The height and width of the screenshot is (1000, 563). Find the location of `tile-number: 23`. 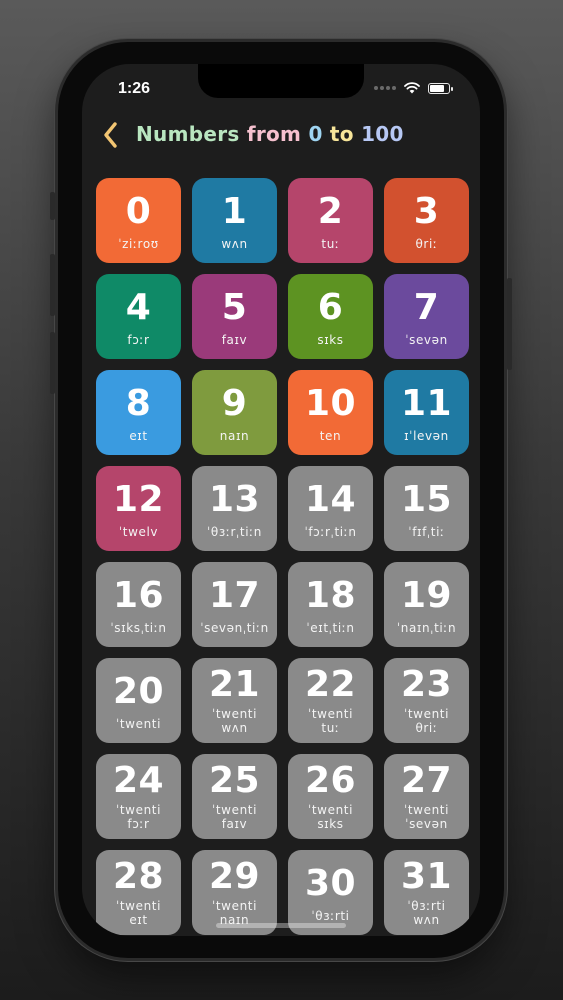

tile-number: 23 is located at coordinates (426, 684).